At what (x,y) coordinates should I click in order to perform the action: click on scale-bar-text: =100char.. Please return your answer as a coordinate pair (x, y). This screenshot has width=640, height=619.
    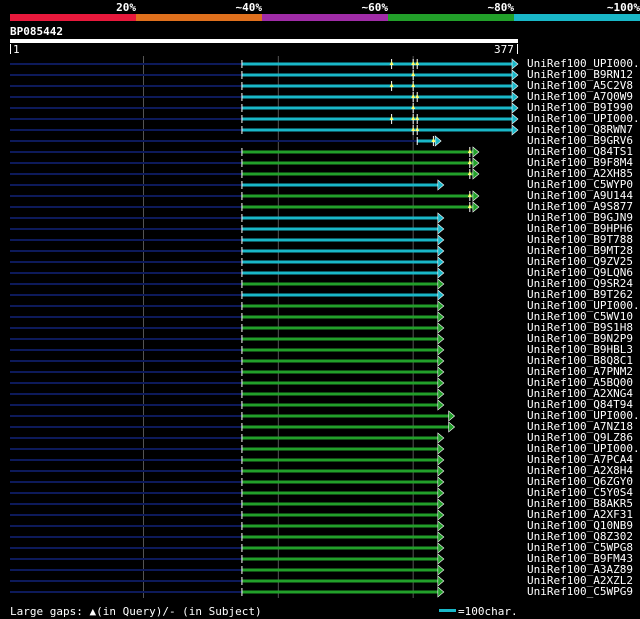
    Looking at the image, I should click on (488, 611).